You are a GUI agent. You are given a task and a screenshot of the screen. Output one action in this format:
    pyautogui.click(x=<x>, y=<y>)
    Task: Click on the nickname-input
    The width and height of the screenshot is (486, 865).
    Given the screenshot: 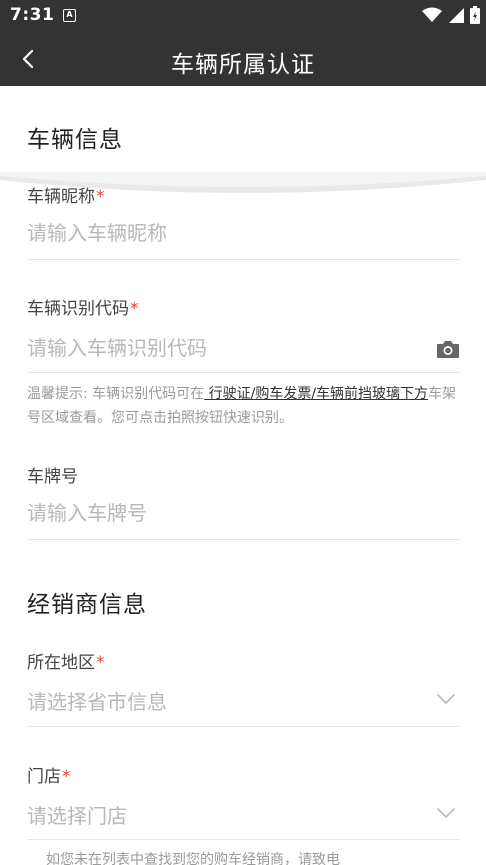 What is the action you would take?
    pyautogui.click(x=243, y=233)
    